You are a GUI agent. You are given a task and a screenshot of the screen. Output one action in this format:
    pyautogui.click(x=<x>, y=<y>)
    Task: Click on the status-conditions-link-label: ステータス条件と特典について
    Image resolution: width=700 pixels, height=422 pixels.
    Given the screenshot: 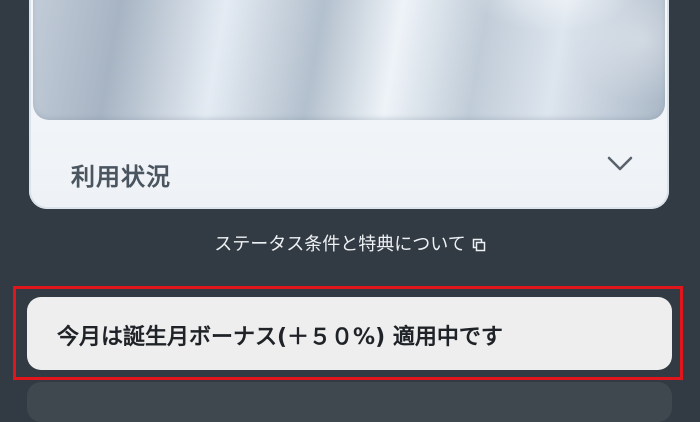 What is the action you would take?
    pyautogui.click(x=340, y=244)
    